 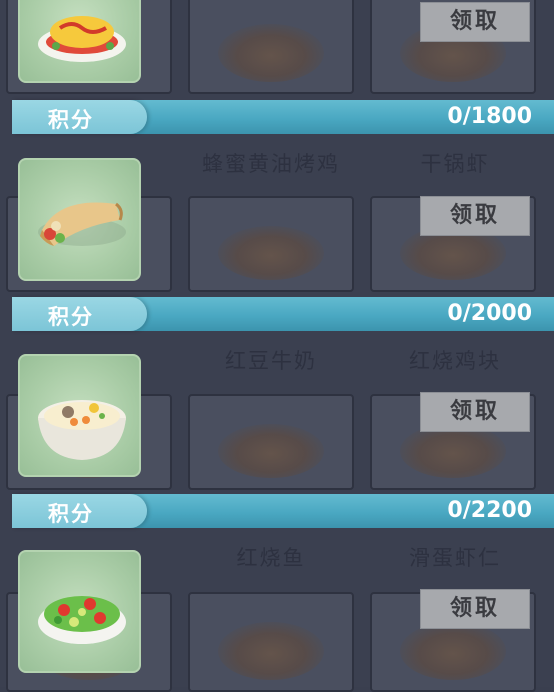 I want to click on points-progress-value: 0/2200, so click(x=489, y=510).